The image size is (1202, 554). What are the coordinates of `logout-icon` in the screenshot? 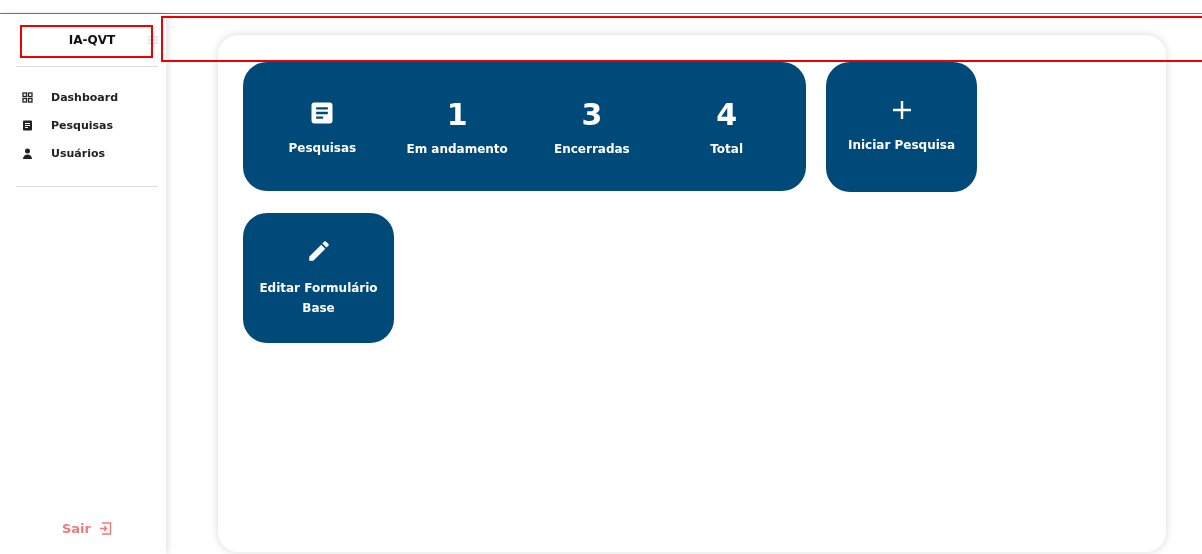 It's located at (105, 528).